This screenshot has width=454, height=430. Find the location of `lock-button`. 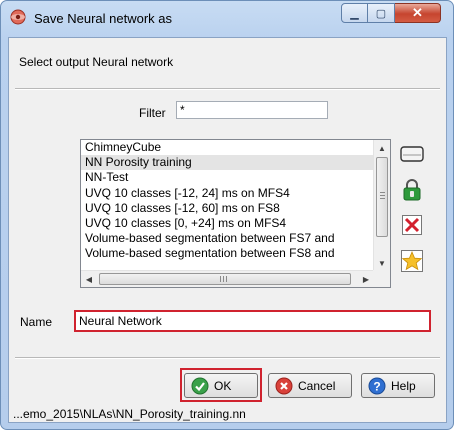

lock-button is located at coordinates (412, 190).